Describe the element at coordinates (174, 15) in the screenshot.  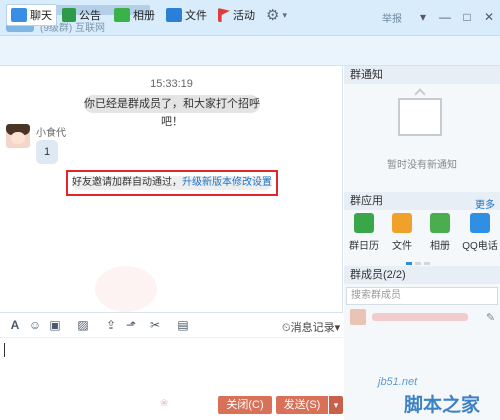
I see `folder-icon` at that location.